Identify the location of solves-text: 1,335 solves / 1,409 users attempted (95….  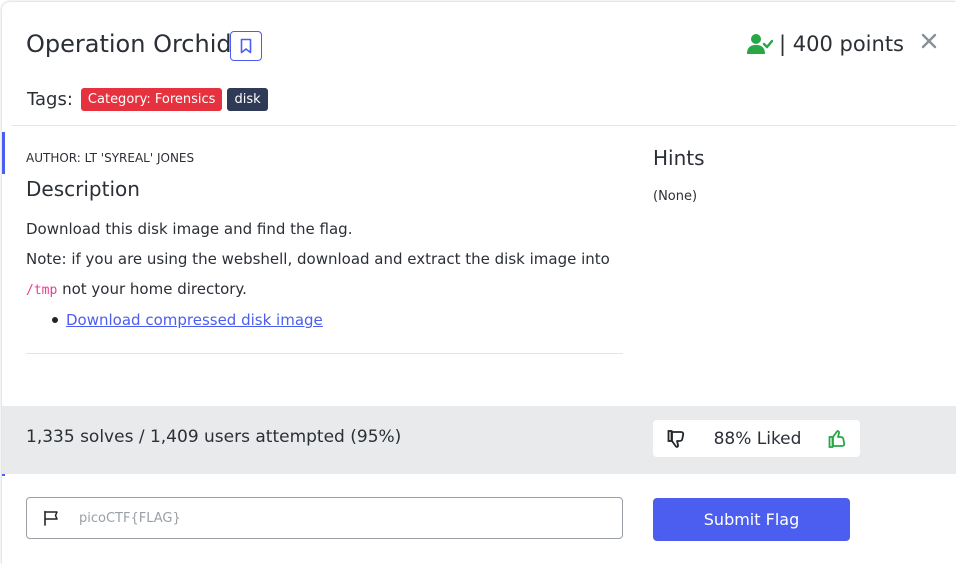
(214, 437).